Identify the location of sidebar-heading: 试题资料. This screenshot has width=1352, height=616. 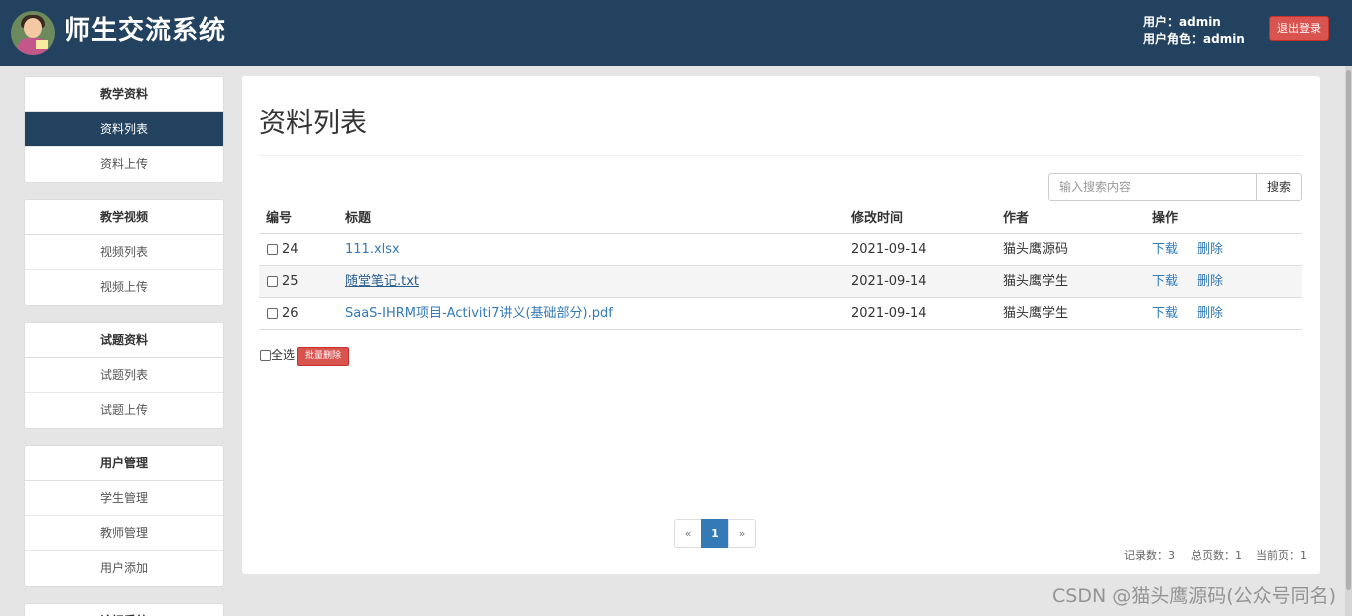
(124, 340).